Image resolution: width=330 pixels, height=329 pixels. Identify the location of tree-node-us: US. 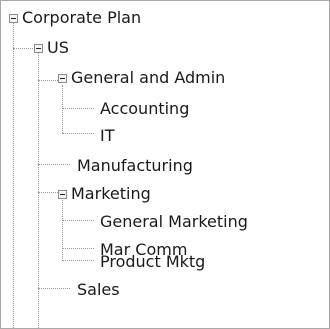
(165, 49).